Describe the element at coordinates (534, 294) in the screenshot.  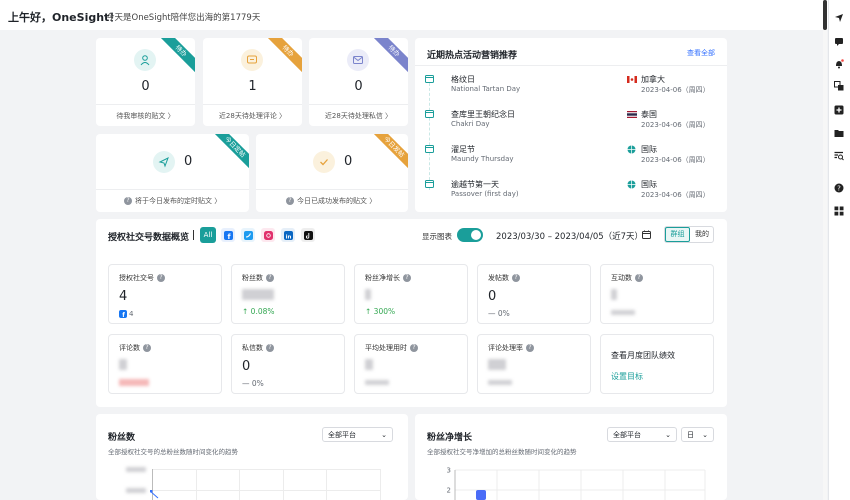
I see `metric-posts: 发帖数? 0 — 0%` at that location.